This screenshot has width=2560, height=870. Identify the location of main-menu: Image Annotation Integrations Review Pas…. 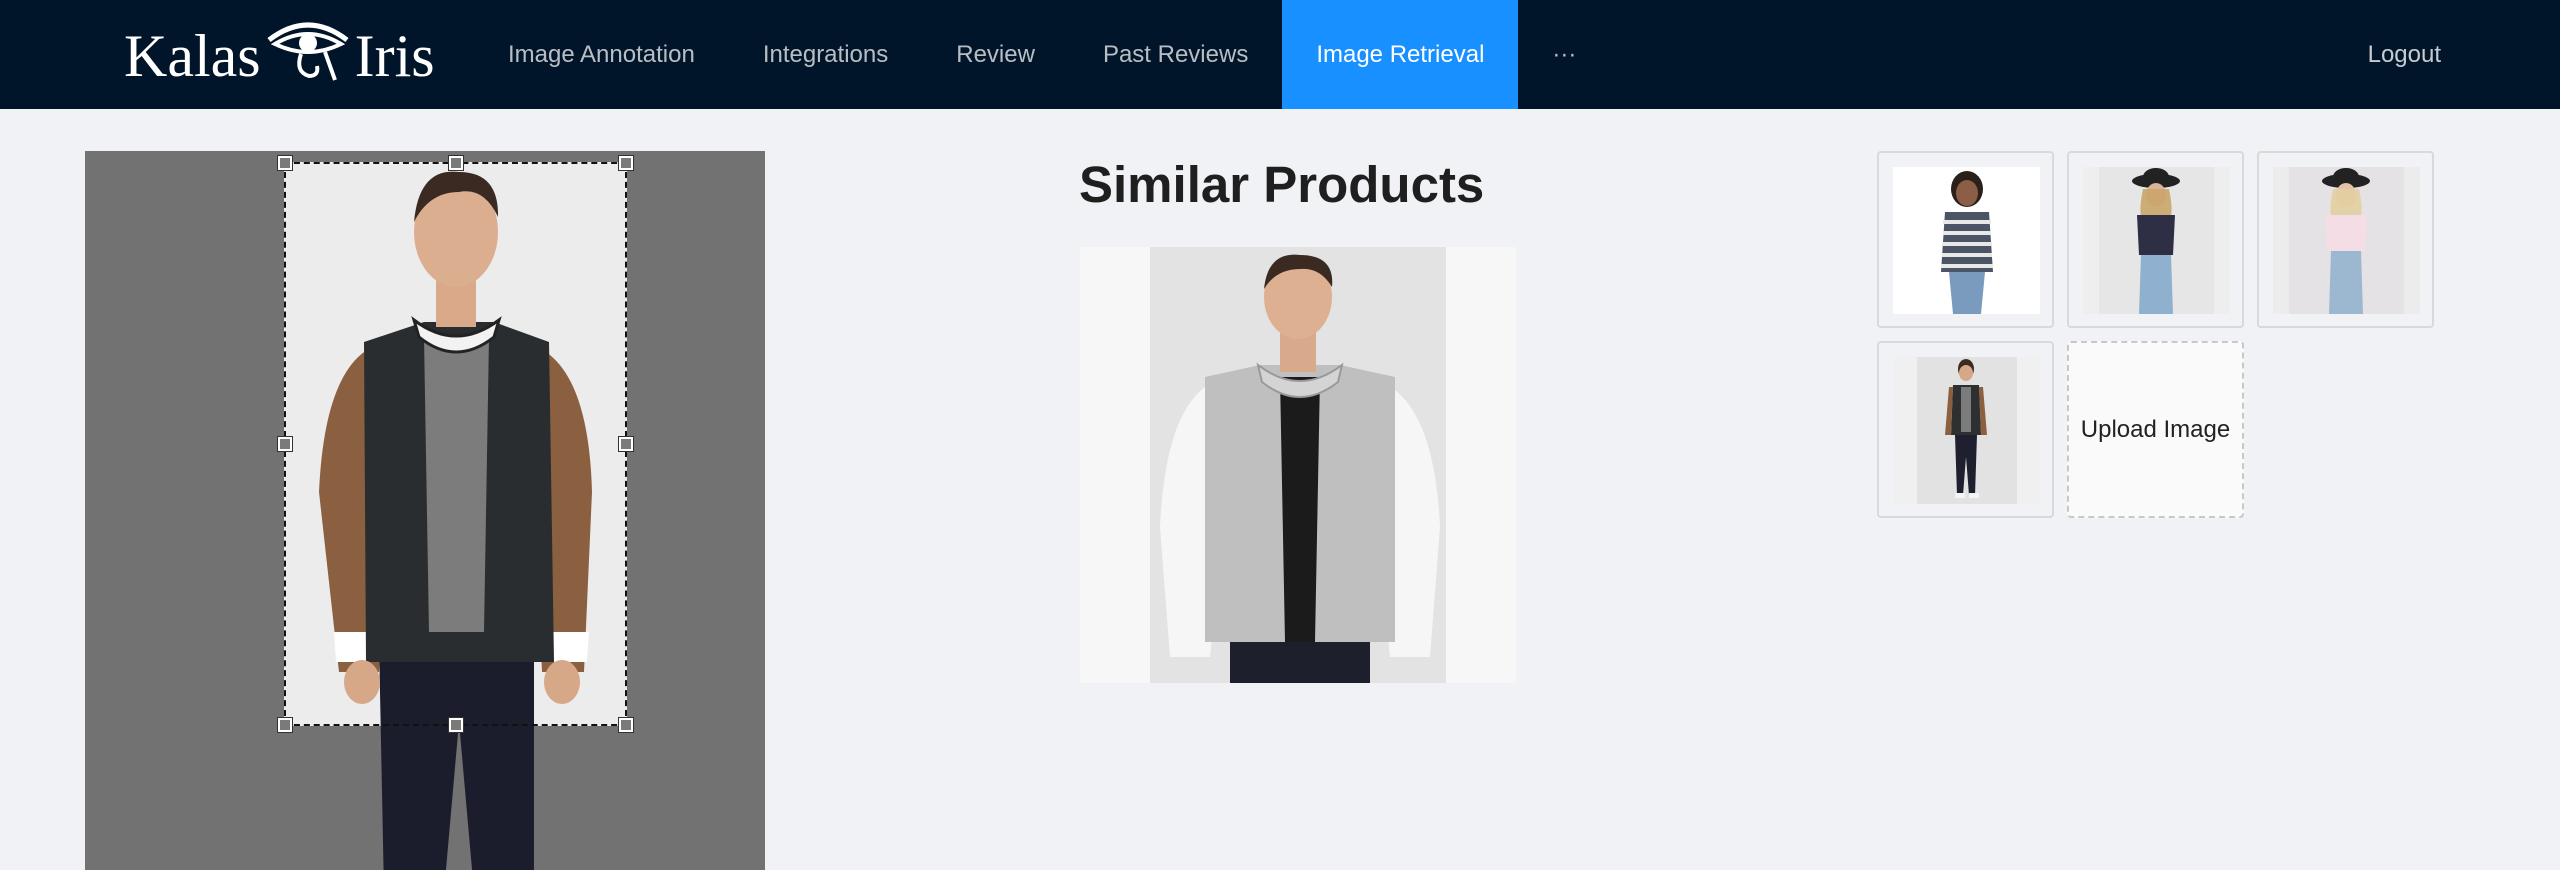
(1042, 54).